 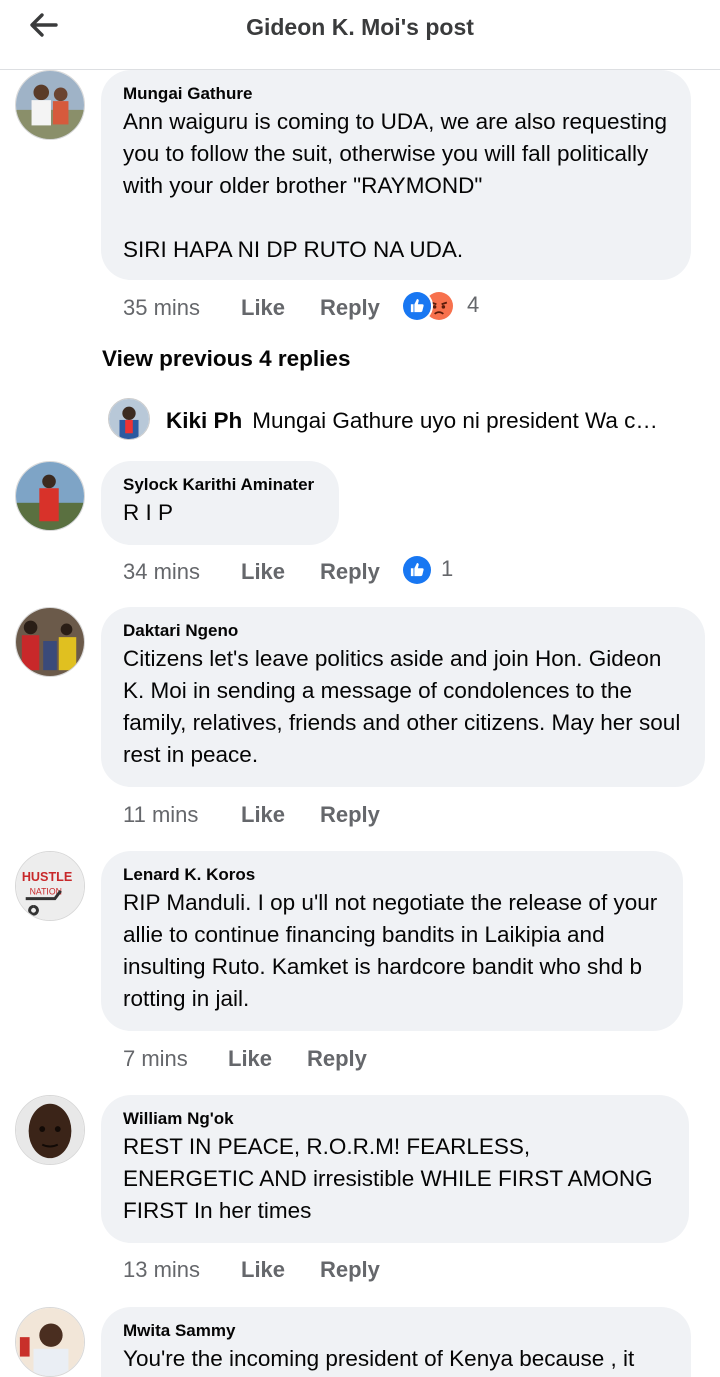 What do you see at coordinates (162, 1269) in the screenshot?
I see `comment-time: 13 mins` at bounding box center [162, 1269].